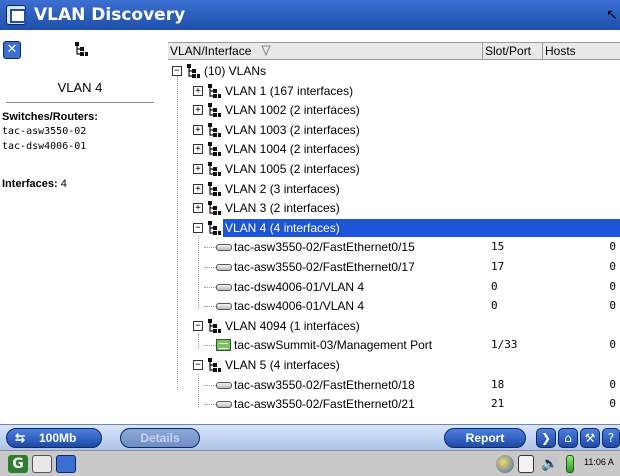 The image size is (620, 476). Describe the element at coordinates (612, 384) in the screenshot. I see `hosts-value: 0` at that location.